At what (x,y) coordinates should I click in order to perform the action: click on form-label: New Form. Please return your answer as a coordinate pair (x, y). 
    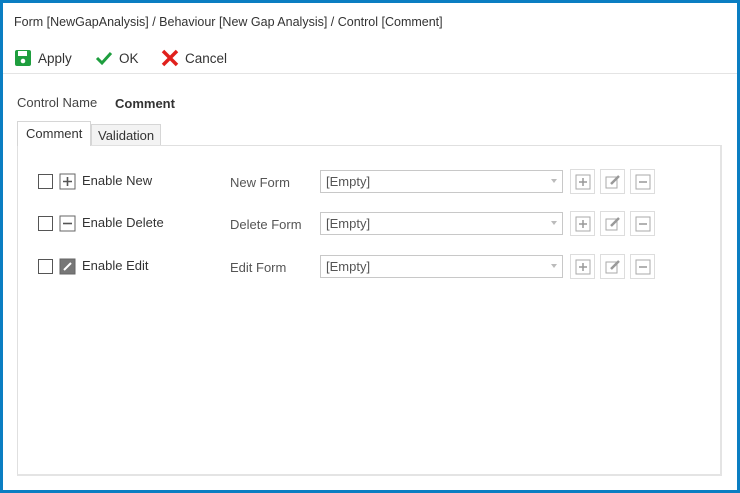
    Looking at the image, I should click on (260, 182).